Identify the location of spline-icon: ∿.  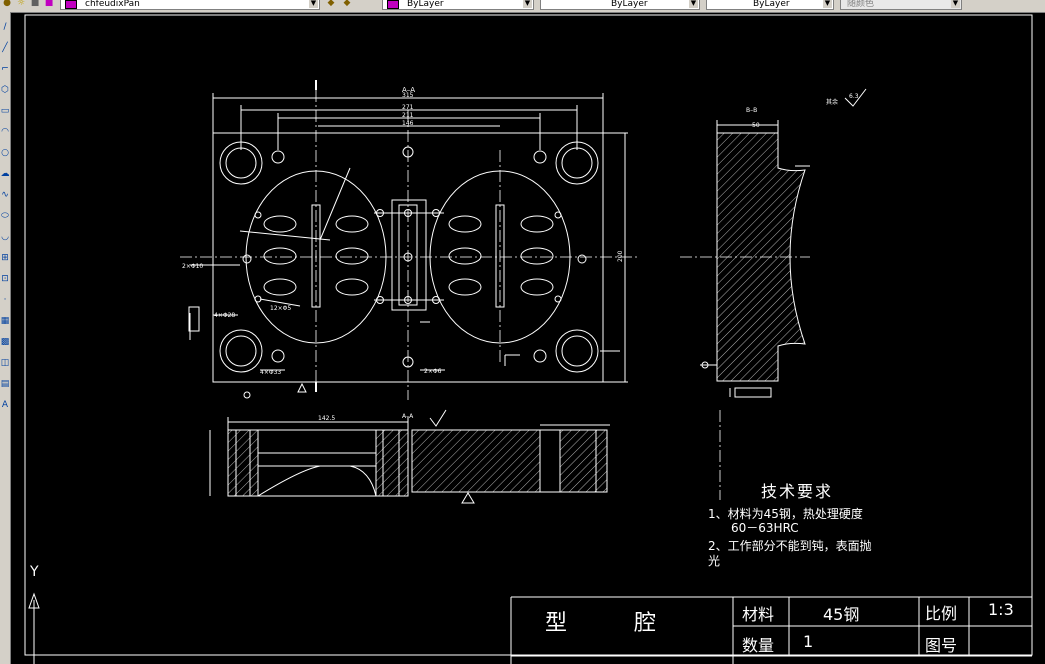
(5, 195).